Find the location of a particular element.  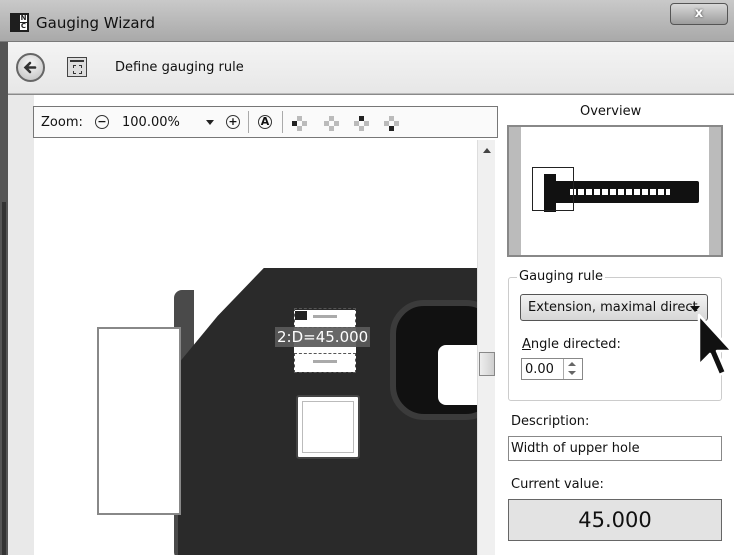

measurement-label: 2:D=45.000 is located at coordinates (323, 337).